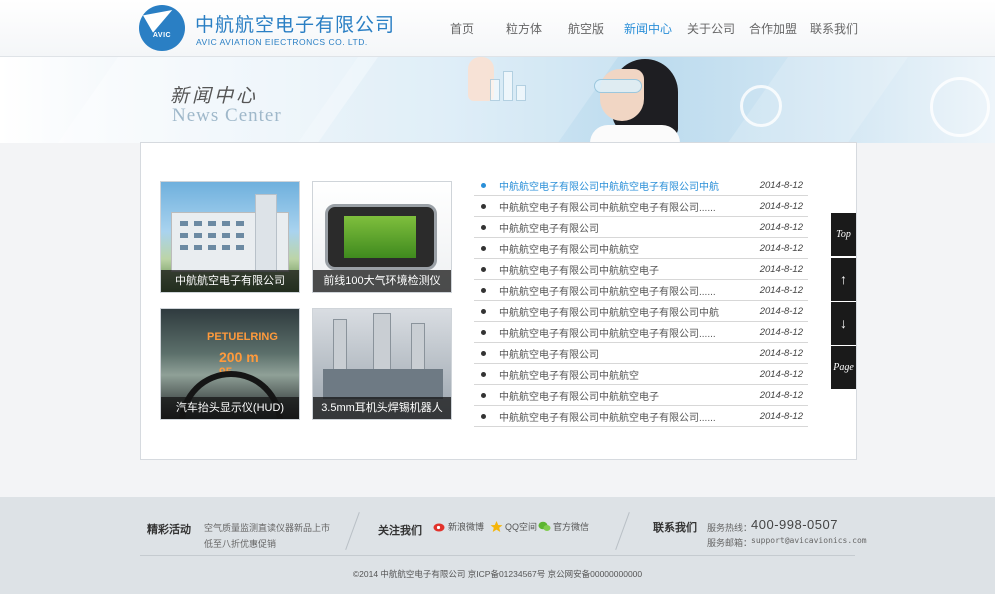 This screenshot has width=995, height=594. I want to click on weibo-label: 新浪微博, so click(466, 527).